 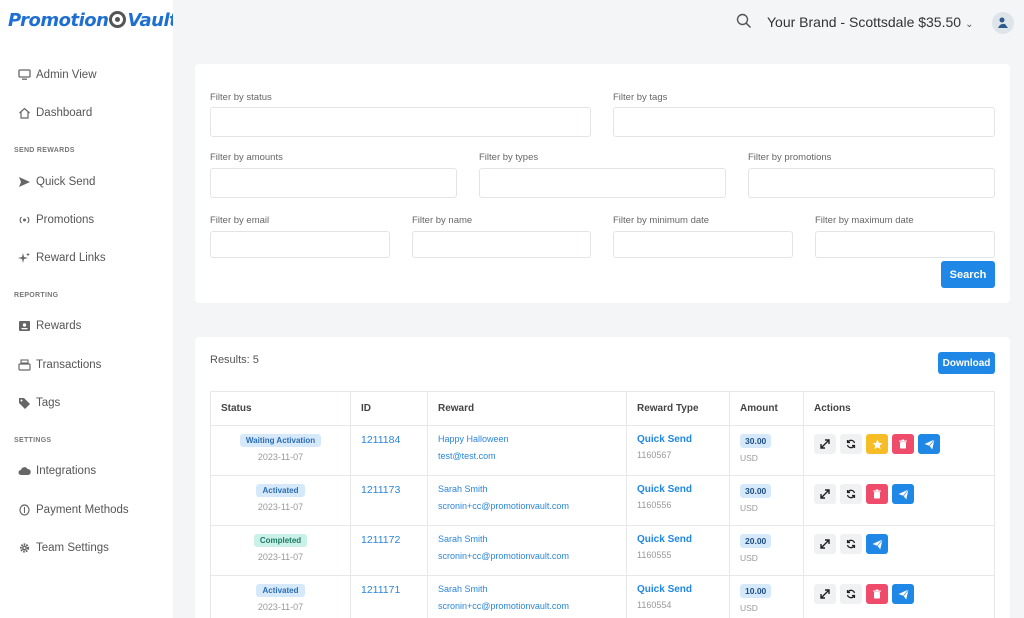 What do you see at coordinates (654, 555) in the screenshot?
I see `reward-type-id: 1160555` at bounding box center [654, 555].